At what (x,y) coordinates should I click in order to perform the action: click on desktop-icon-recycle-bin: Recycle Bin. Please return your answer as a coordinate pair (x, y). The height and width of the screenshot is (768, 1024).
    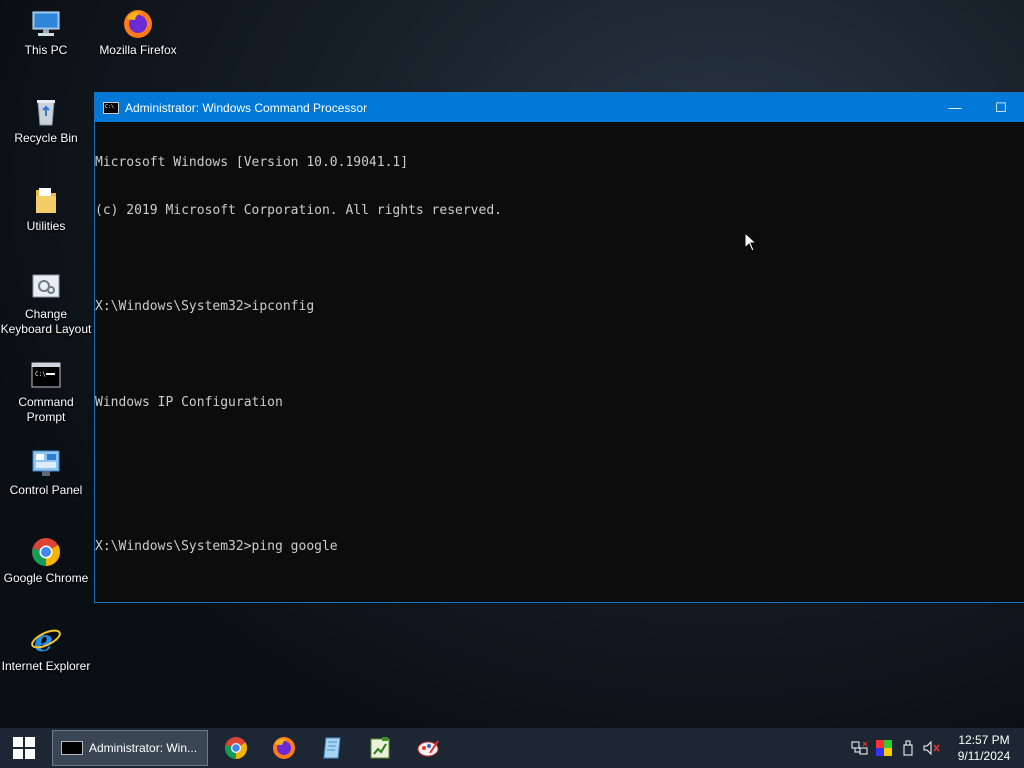
    Looking at the image, I should click on (46, 121).